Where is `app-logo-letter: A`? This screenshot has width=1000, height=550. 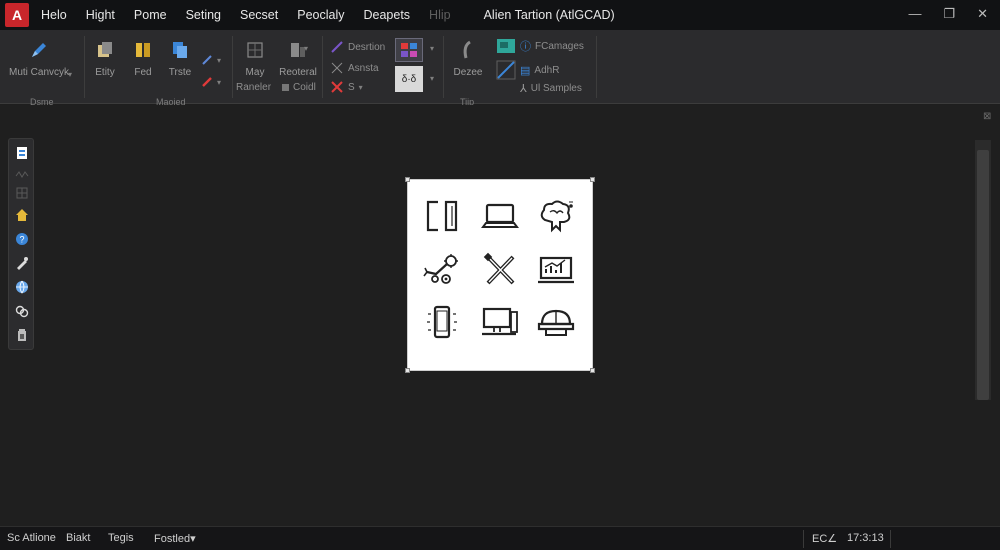 app-logo-letter: A is located at coordinates (17, 15).